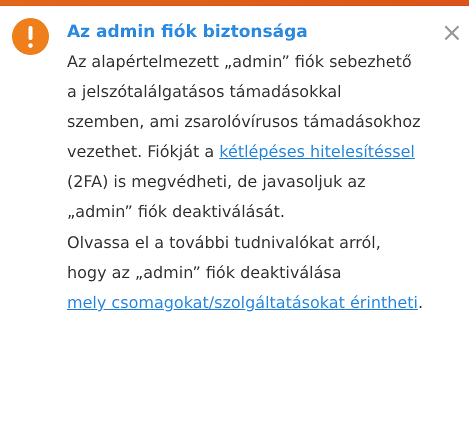 This screenshot has height=445, width=469. Describe the element at coordinates (452, 33) in the screenshot. I see `close-button: ×` at that location.